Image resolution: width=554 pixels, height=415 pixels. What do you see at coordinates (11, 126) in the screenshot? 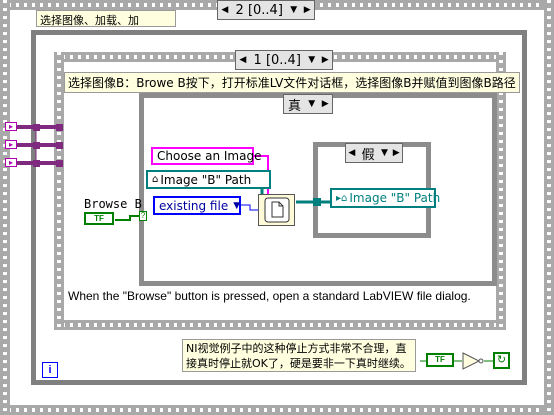
I see `input-terminal-1: ▸` at bounding box center [11, 126].